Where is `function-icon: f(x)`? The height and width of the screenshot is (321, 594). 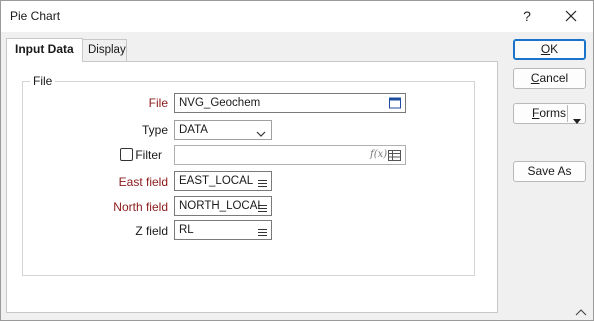 function-icon: f(x) is located at coordinates (378, 155).